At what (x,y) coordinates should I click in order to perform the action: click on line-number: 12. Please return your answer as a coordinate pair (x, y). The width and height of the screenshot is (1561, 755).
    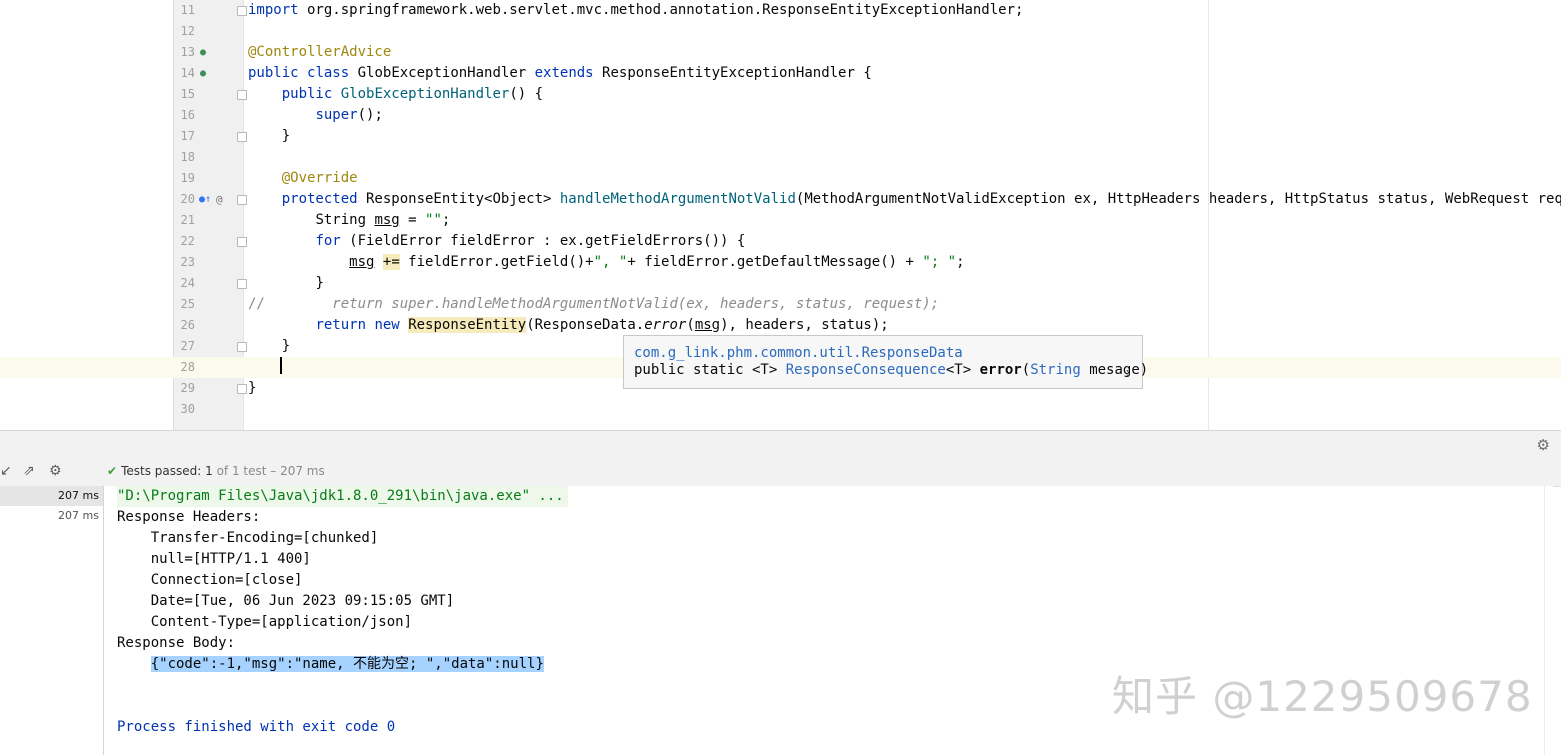
    Looking at the image, I should click on (187, 31).